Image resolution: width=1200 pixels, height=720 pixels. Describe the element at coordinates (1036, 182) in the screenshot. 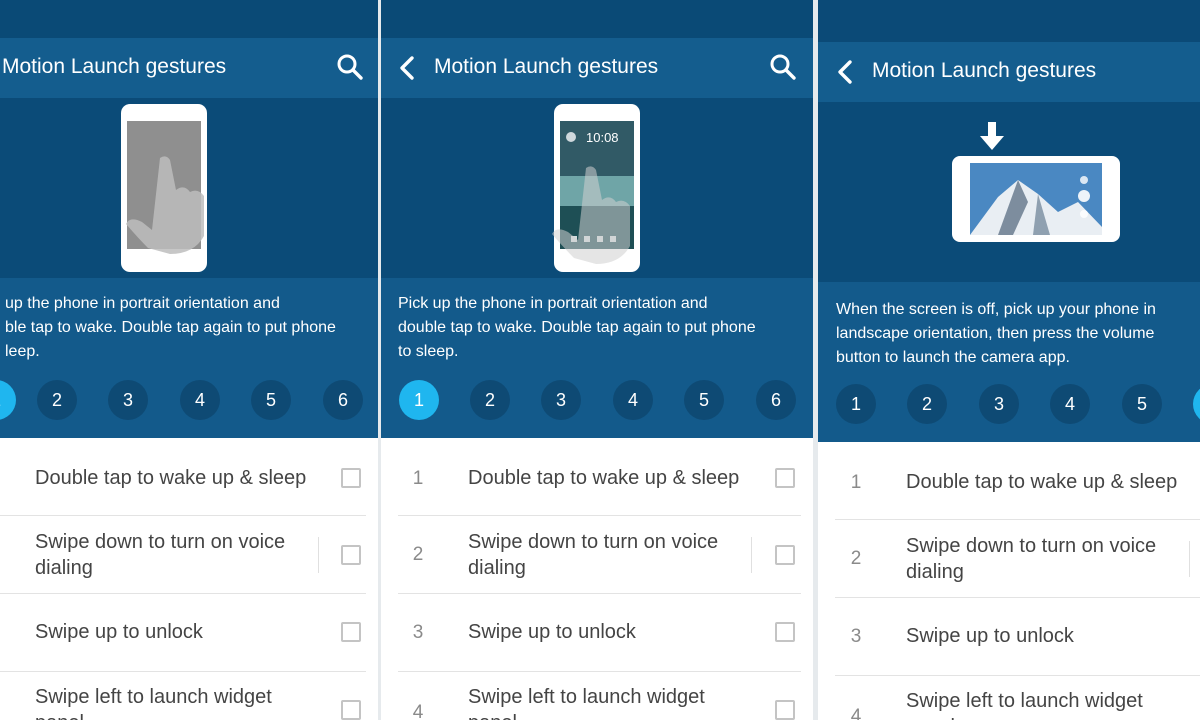

I see `phone-landscape-illustration` at that location.